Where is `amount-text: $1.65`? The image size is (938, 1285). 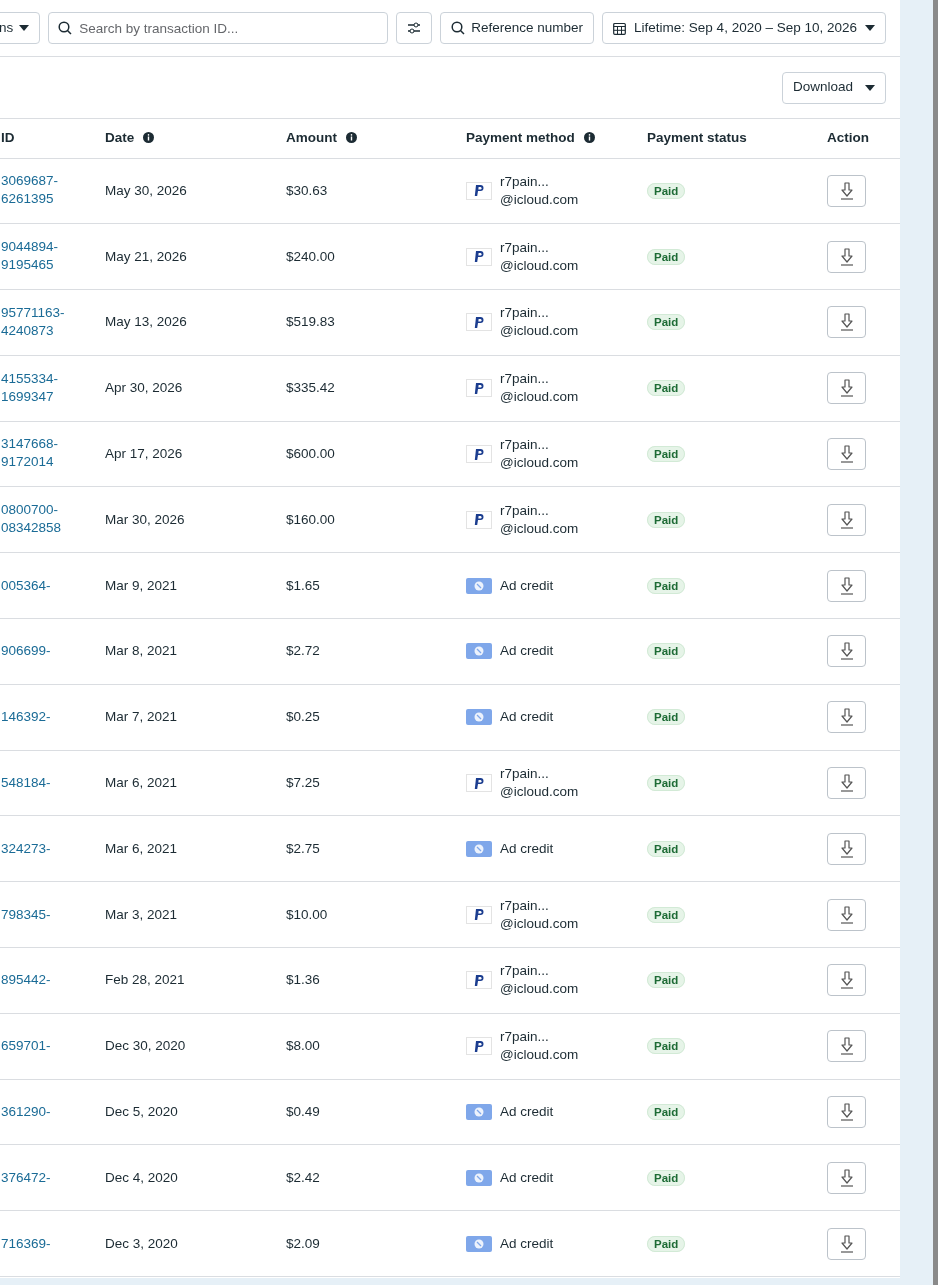 amount-text: $1.65 is located at coordinates (303, 585).